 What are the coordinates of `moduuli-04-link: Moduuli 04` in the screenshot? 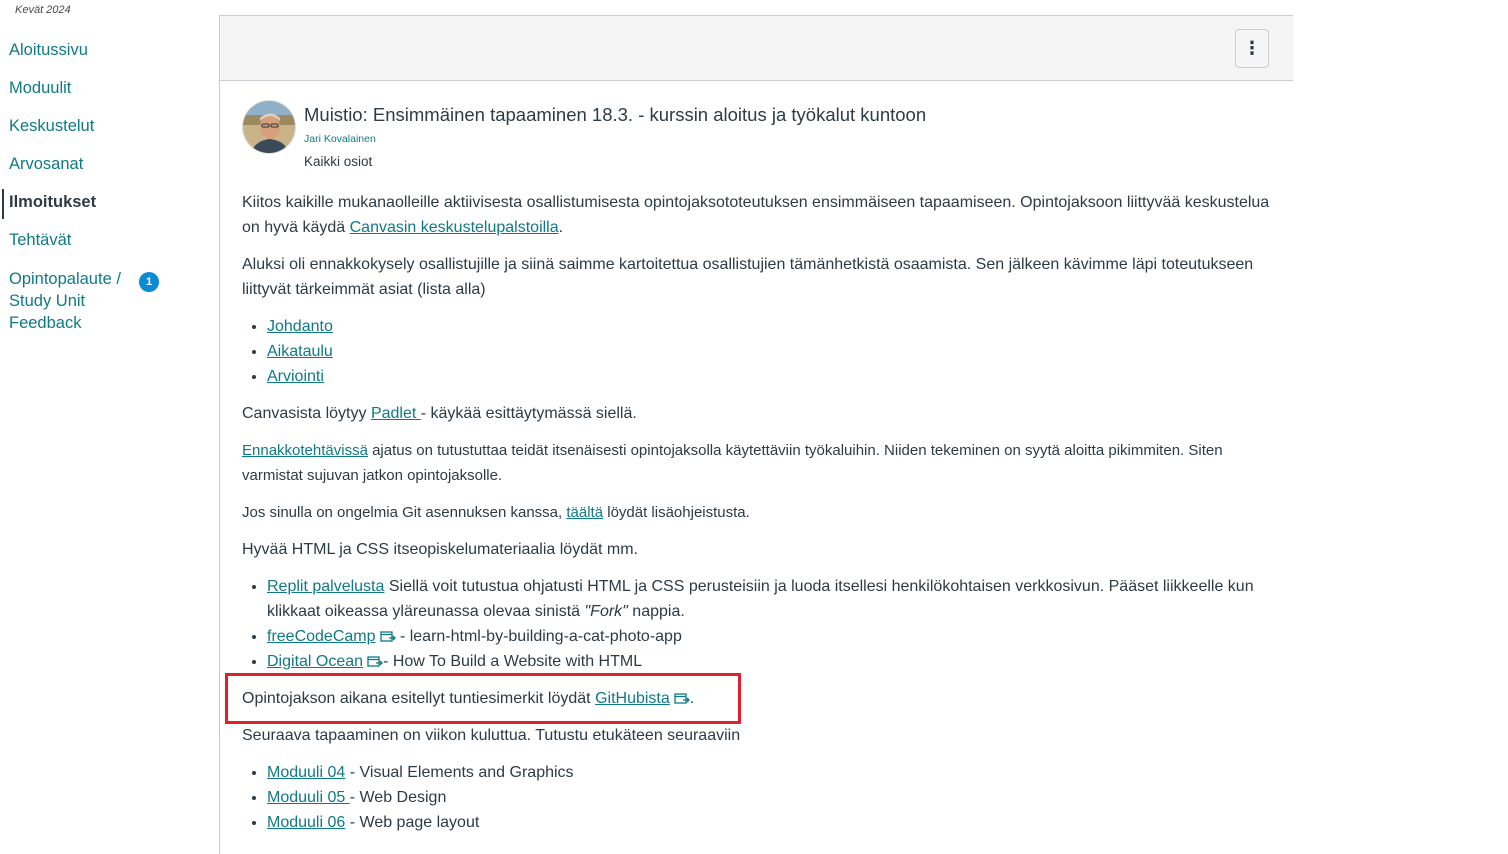 It's located at (306, 772).